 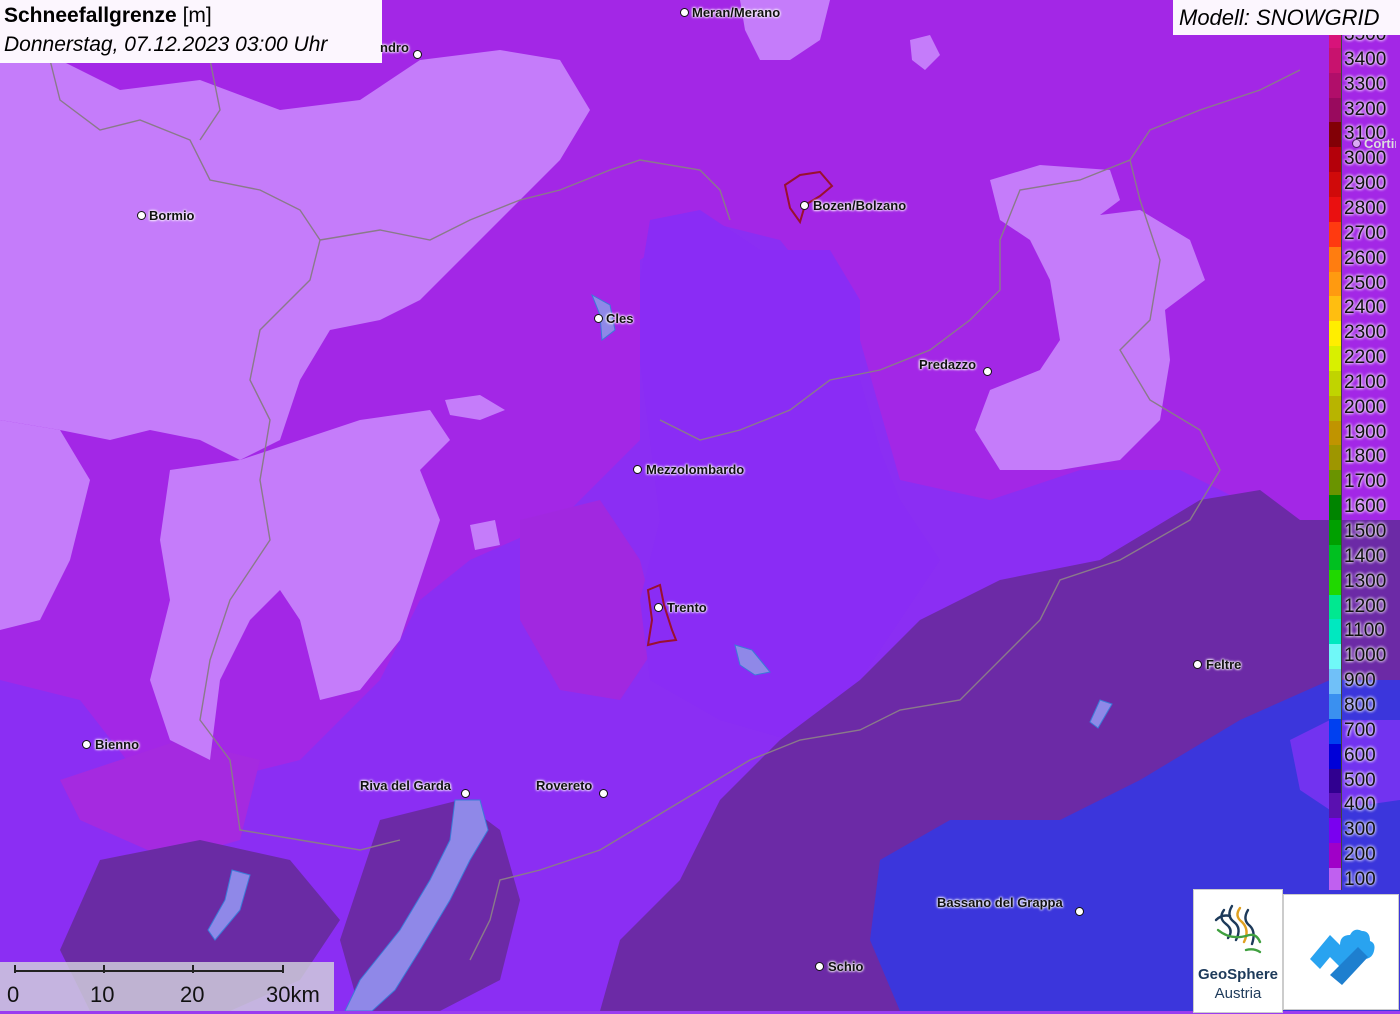 I want to click on legend-label: 200, so click(x=1360, y=855).